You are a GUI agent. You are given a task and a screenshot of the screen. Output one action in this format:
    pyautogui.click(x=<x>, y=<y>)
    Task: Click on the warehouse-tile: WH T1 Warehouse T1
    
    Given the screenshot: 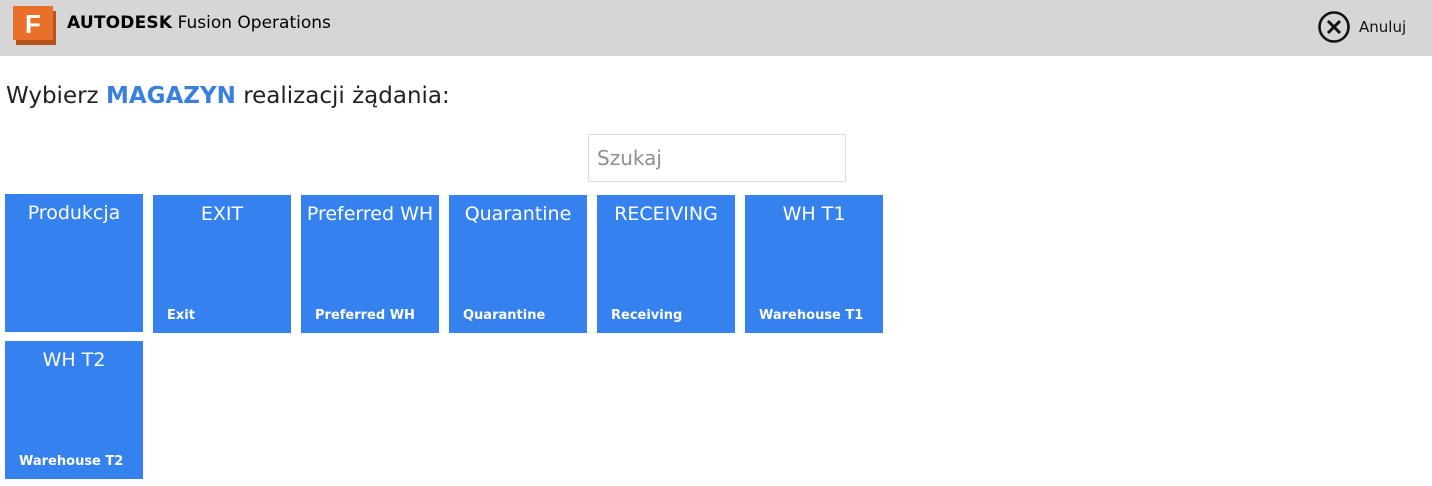 What is the action you would take?
    pyautogui.click(x=814, y=264)
    